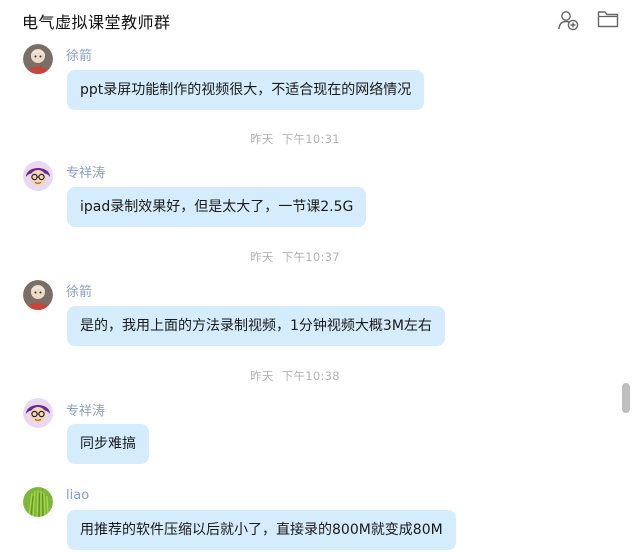 This screenshot has width=635, height=552. Describe the element at coordinates (261, 530) in the screenshot. I see `message-bubble: 用推荐的软件压缩以后就小了，直接录的800M就变成80M` at that location.